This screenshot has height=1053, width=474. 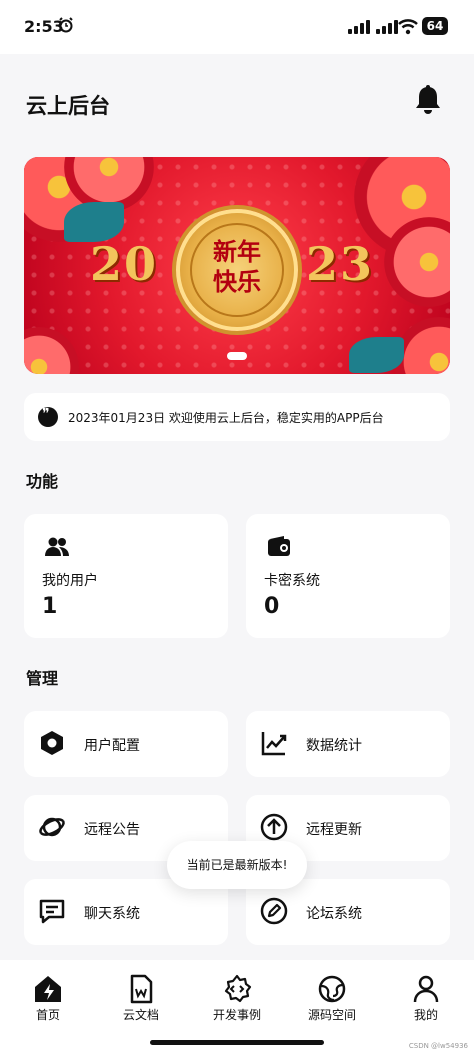 I want to click on banner-medal: 新年 快乐, so click(x=237, y=270).